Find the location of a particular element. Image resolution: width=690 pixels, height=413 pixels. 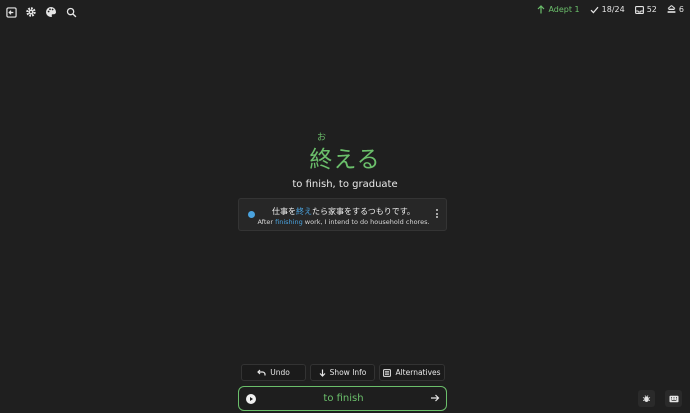

list-box-icon is located at coordinates (387, 372).